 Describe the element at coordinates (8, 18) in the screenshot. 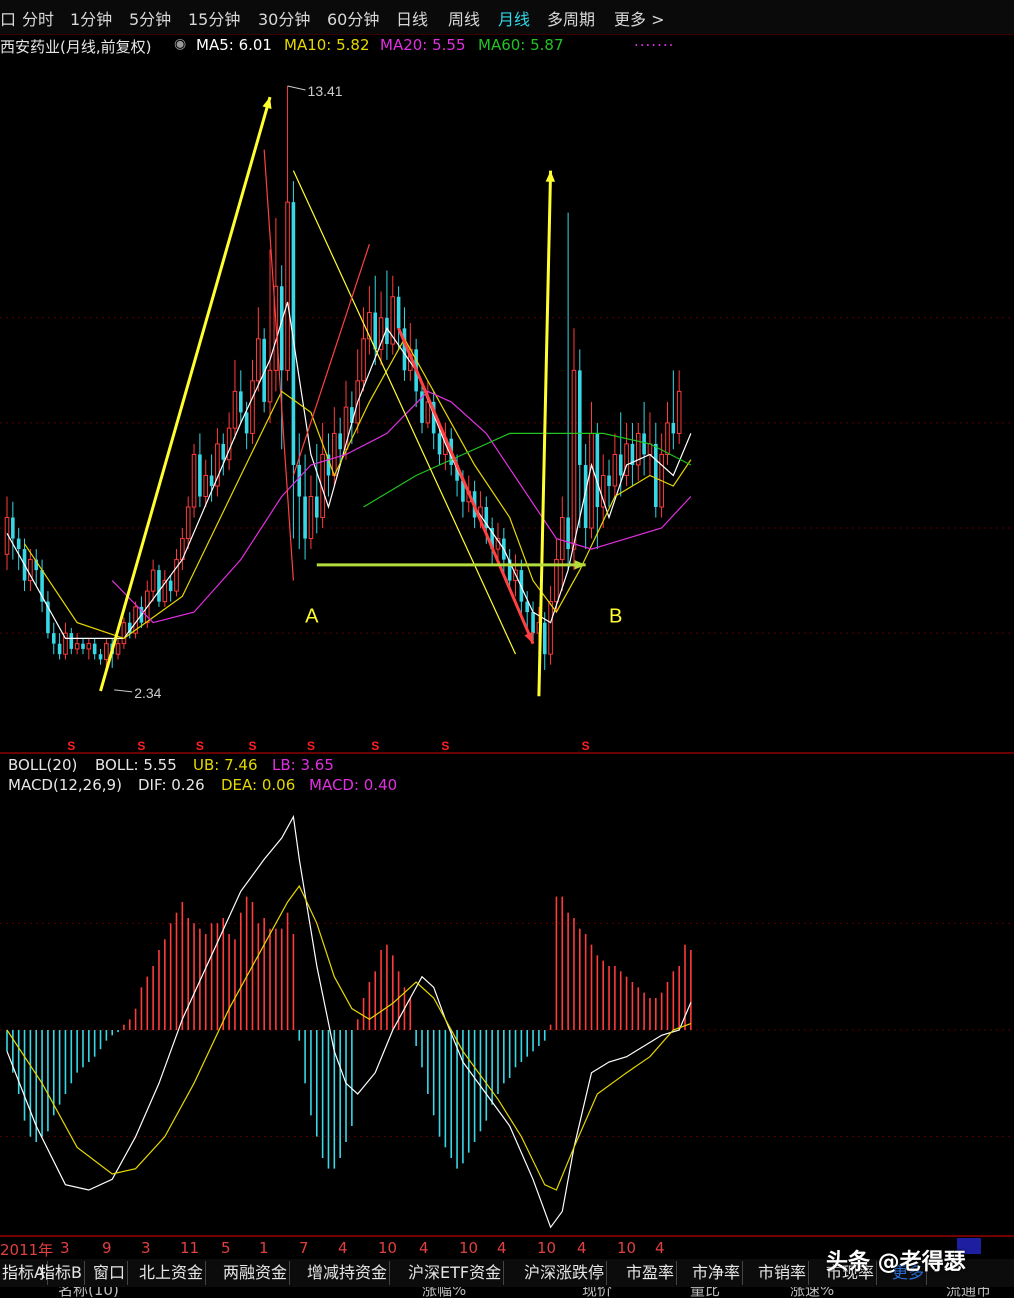

I see `period-tab-0: 口` at that location.